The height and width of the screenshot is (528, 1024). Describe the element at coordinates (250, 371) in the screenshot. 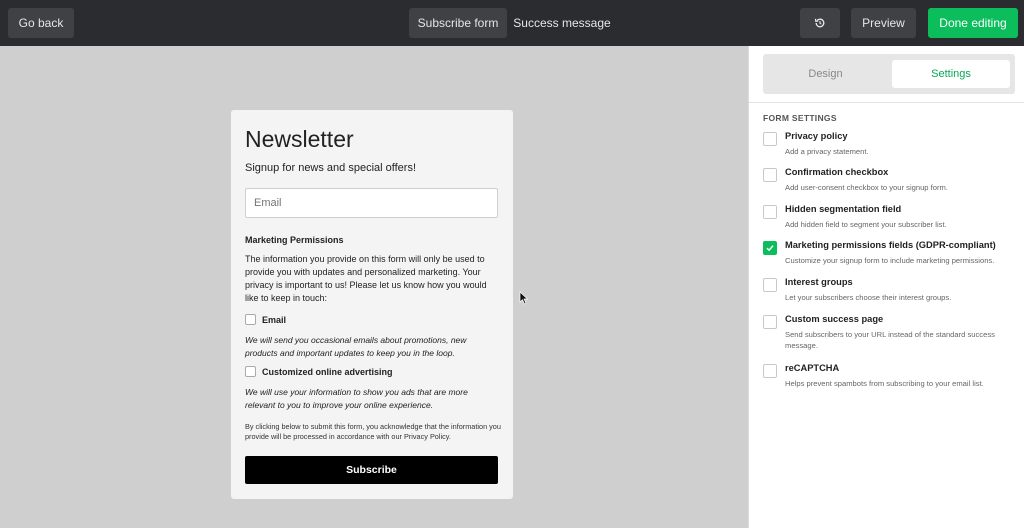

I see `ads-permission-checkbox` at that location.